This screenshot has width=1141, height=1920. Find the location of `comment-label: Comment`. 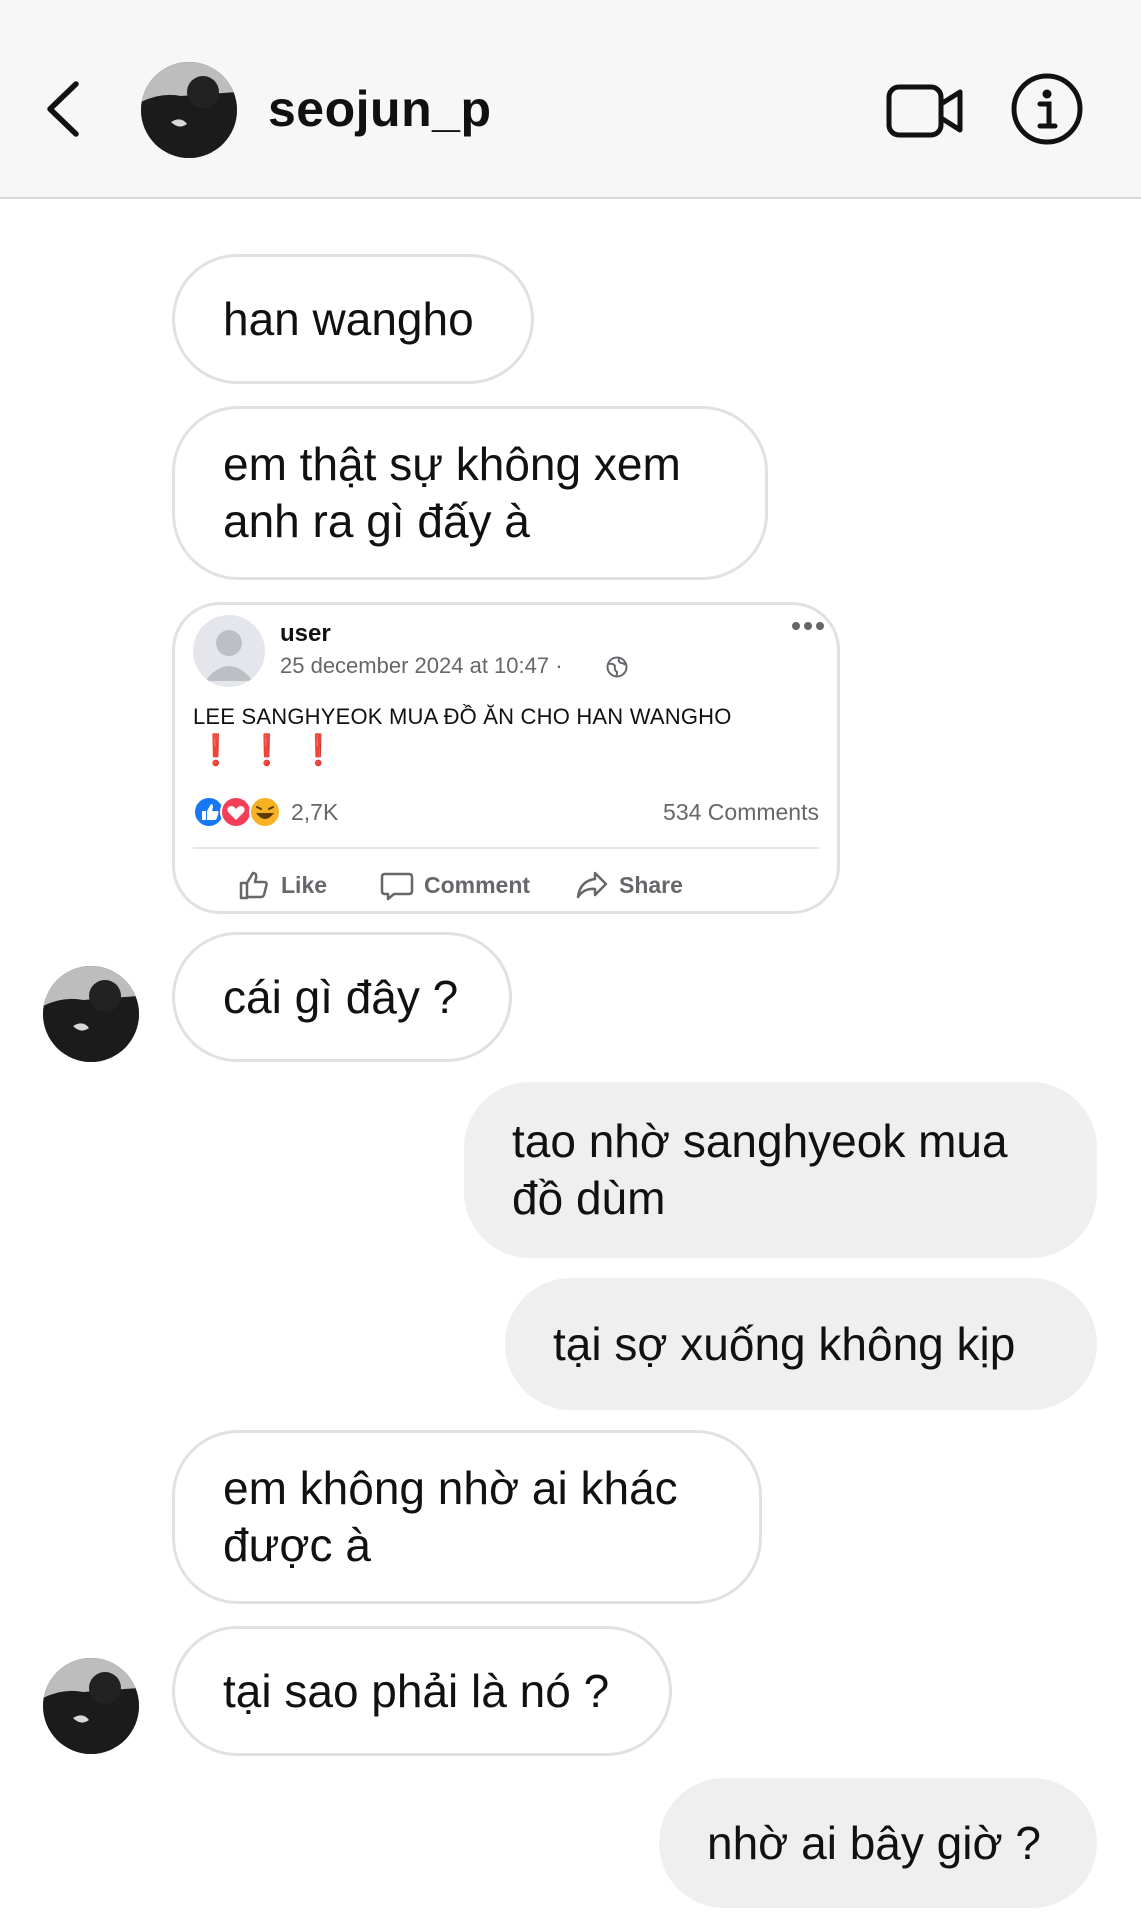

comment-label: Comment is located at coordinates (477, 884).